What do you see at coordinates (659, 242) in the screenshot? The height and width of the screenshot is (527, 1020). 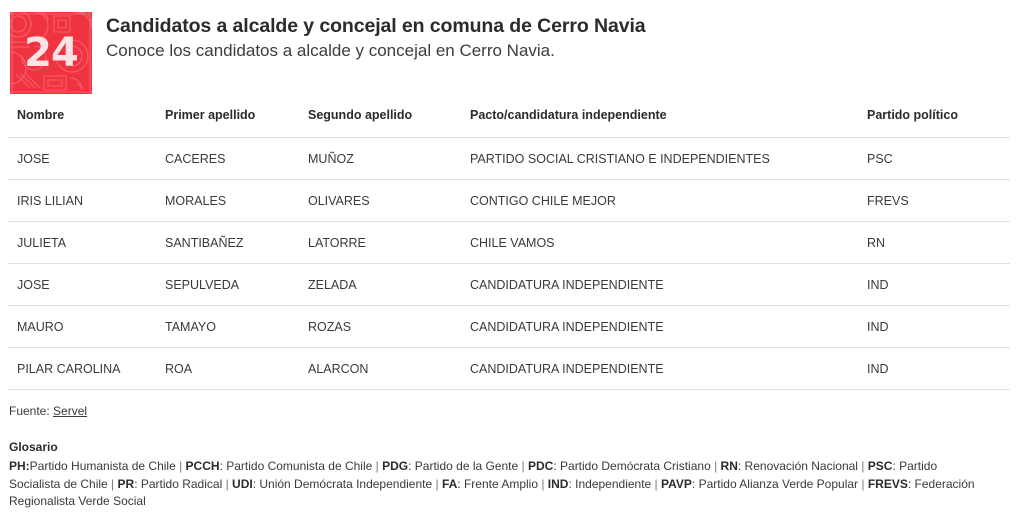 I see `cell-pacto: CHILE VAMOS` at bounding box center [659, 242].